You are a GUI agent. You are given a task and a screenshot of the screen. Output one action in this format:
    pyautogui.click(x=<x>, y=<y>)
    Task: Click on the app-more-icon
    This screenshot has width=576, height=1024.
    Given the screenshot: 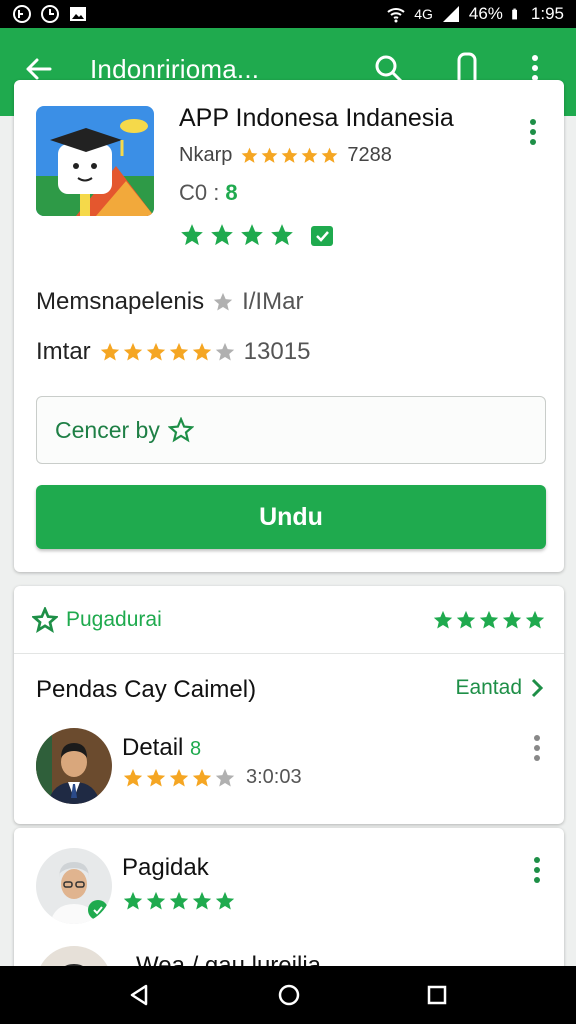 What is the action you would take?
    pyautogui.click(x=533, y=132)
    